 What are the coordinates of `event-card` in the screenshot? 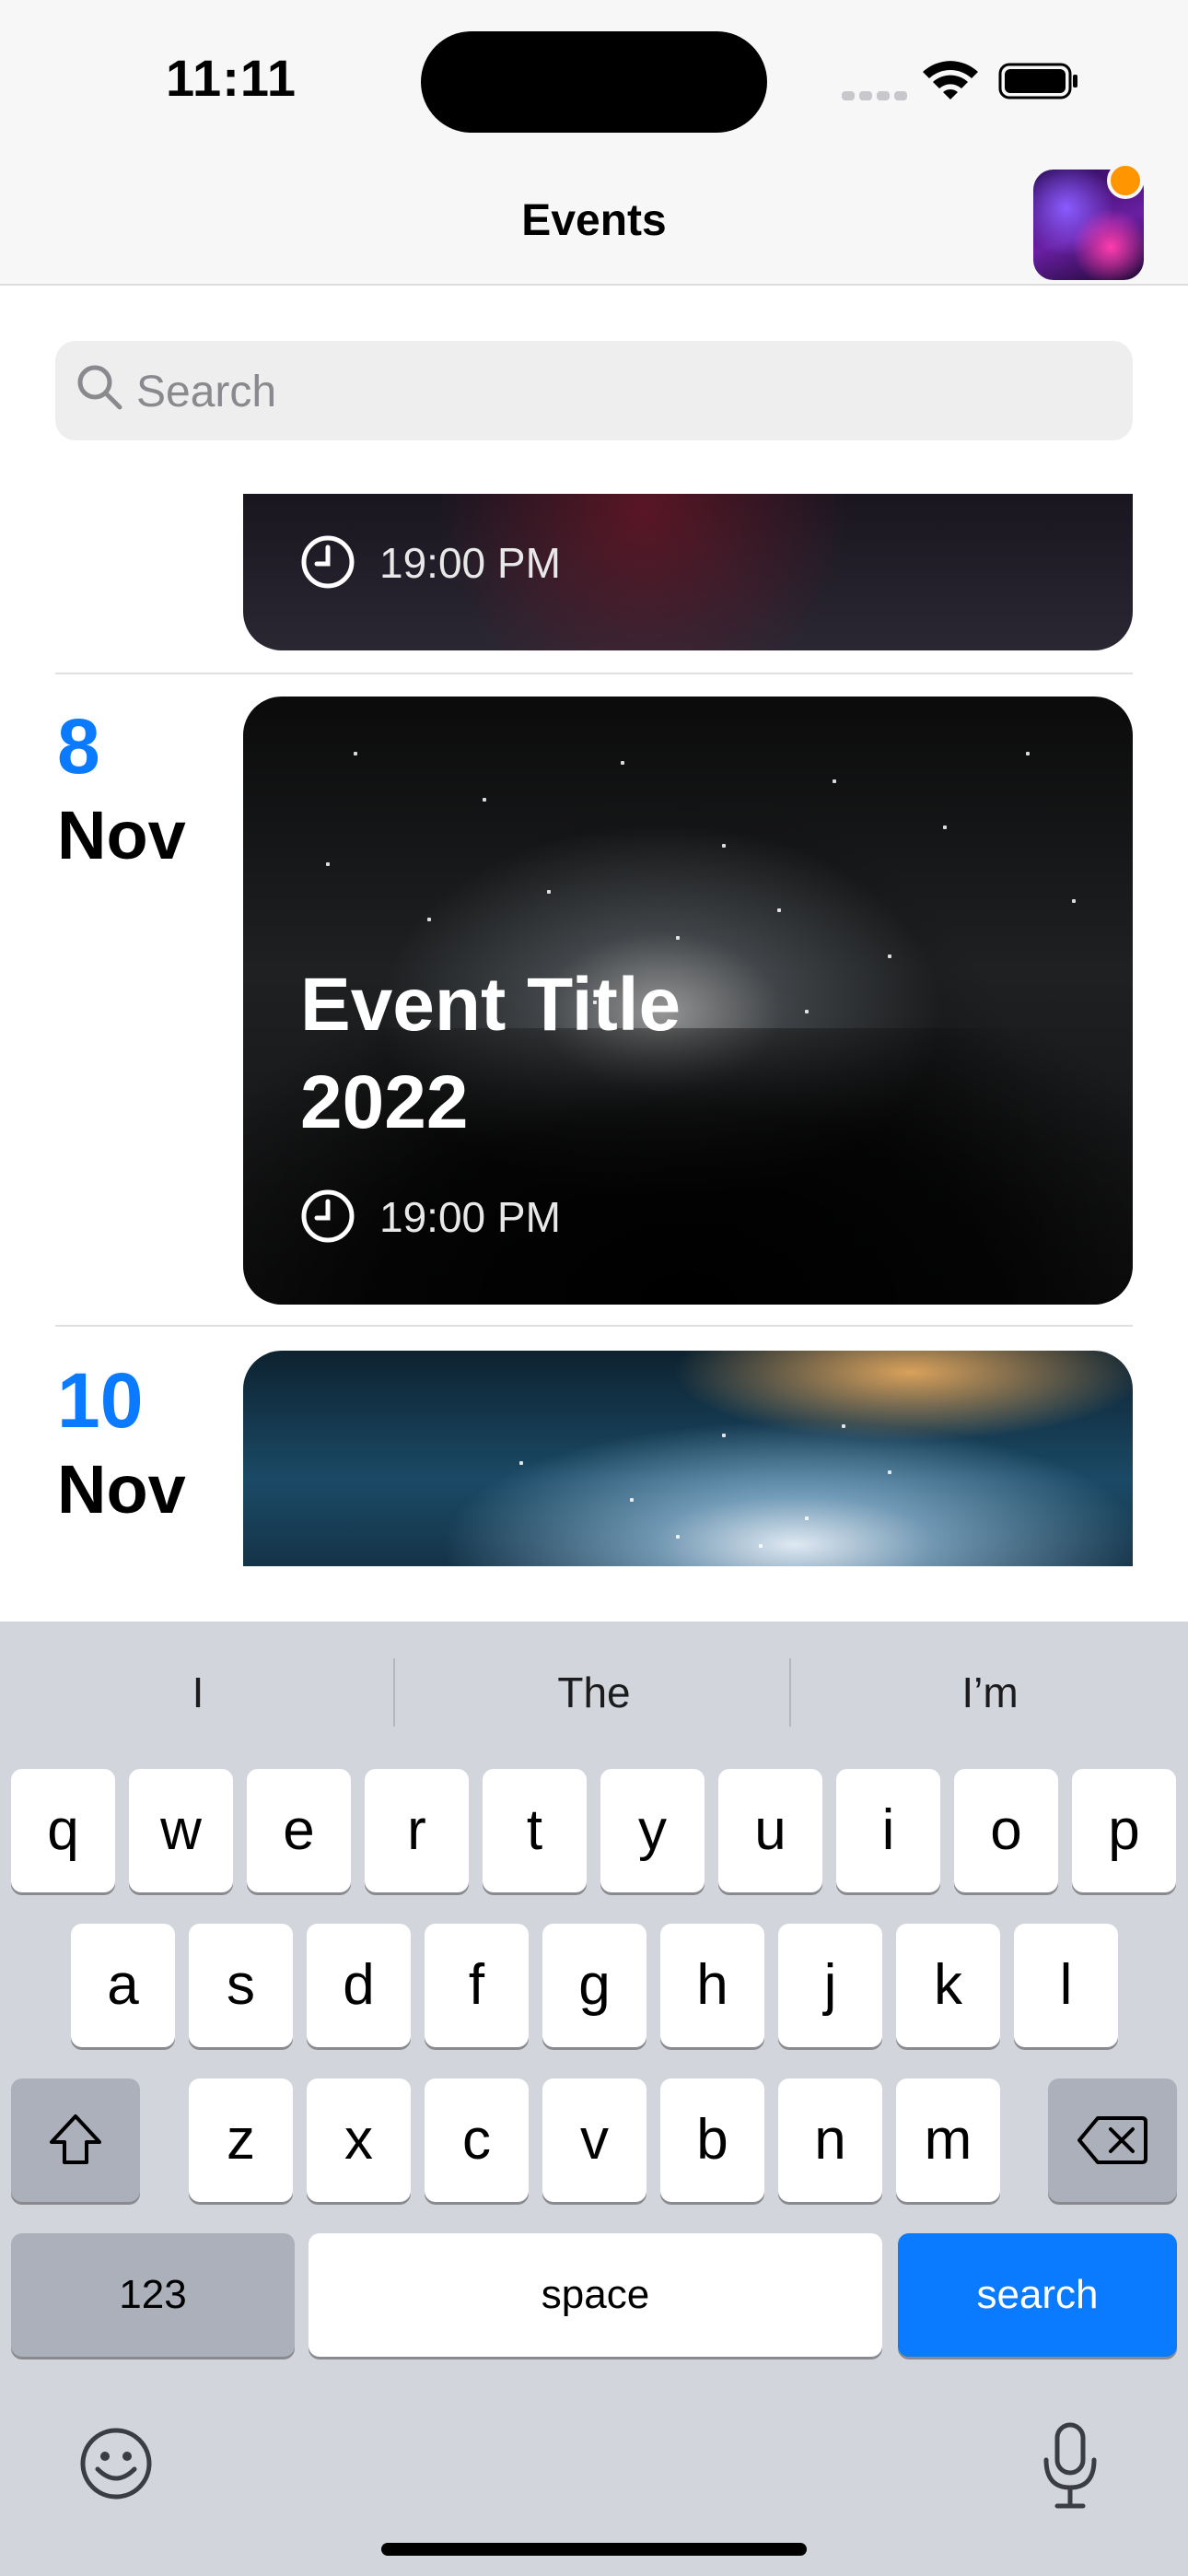 It's located at (688, 1458).